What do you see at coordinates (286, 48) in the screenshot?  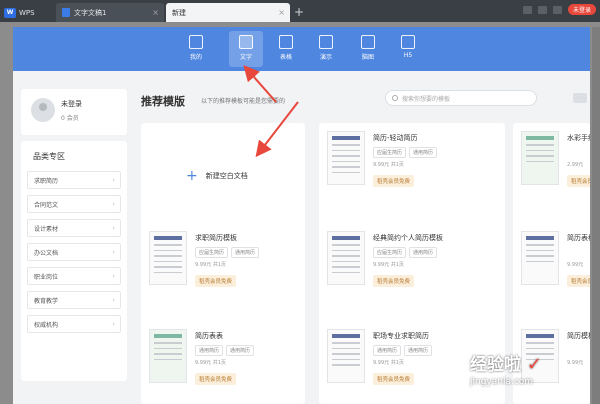 I see `tool-spreadsheet: 表格` at bounding box center [286, 48].